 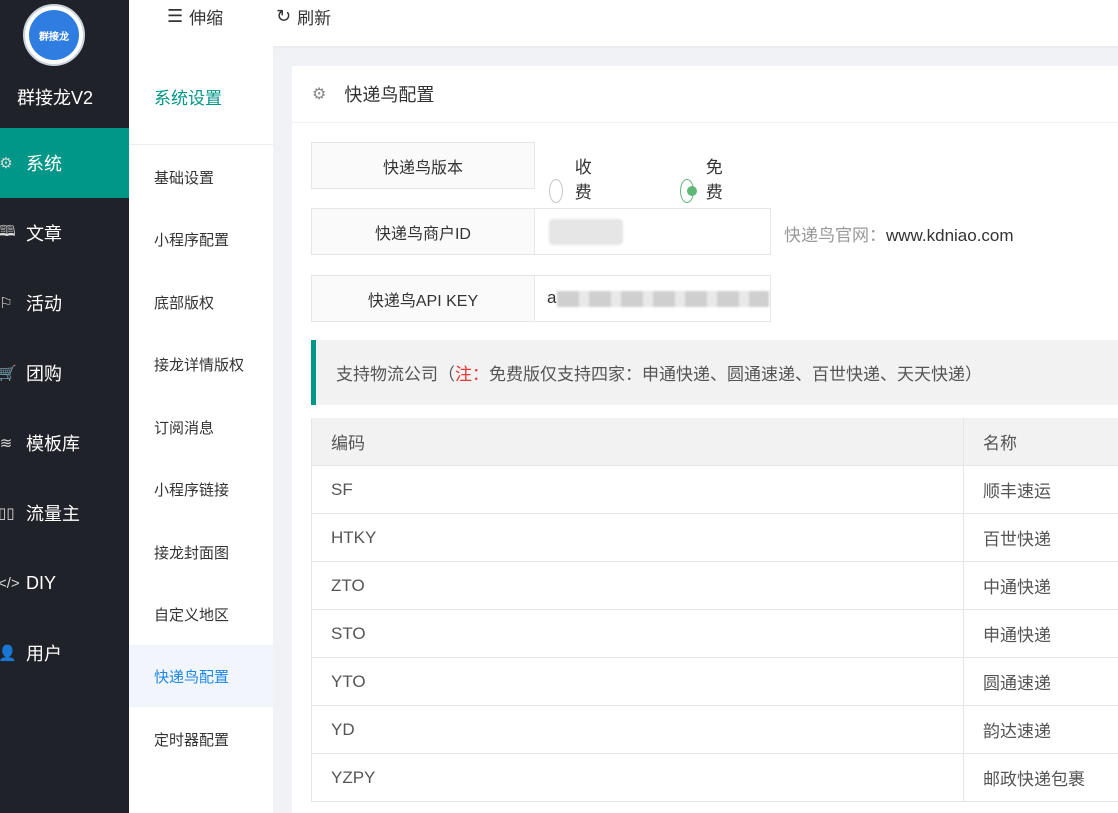 What do you see at coordinates (64, 583) in the screenshot?
I see `nav-item-diy: </> DIY` at bounding box center [64, 583].